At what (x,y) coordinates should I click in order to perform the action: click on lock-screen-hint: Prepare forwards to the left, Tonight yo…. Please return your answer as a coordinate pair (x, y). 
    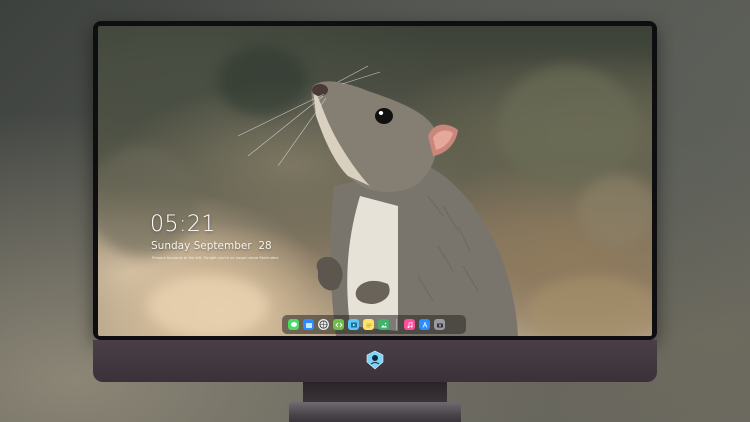
    Looking at the image, I should click on (215, 258).